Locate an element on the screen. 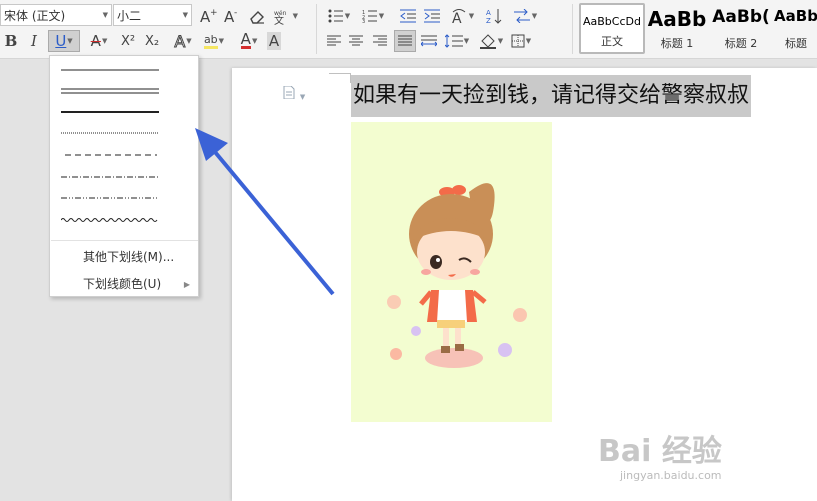 The height and width of the screenshot is (501, 817). bullet-list-icon is located at coordinates (335, 16).